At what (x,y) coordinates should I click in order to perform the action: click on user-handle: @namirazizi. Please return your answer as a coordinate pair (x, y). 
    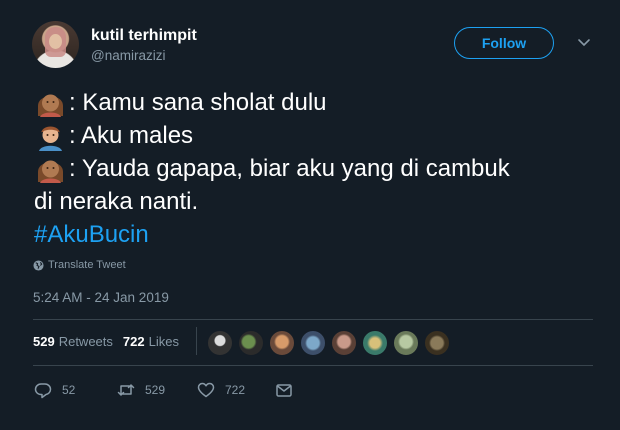
    Looking at the image, I should click on (128, 55).